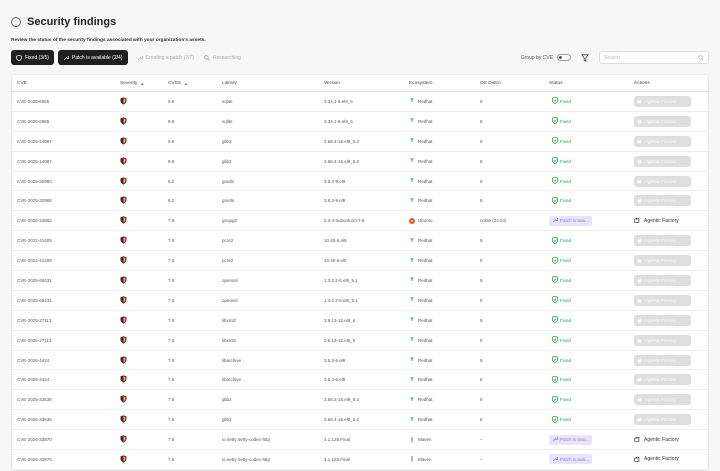  What do you see at coordinates (22, 83) in the screenshot?
I see `column-label: CVE` at bounding box center [22, 83].